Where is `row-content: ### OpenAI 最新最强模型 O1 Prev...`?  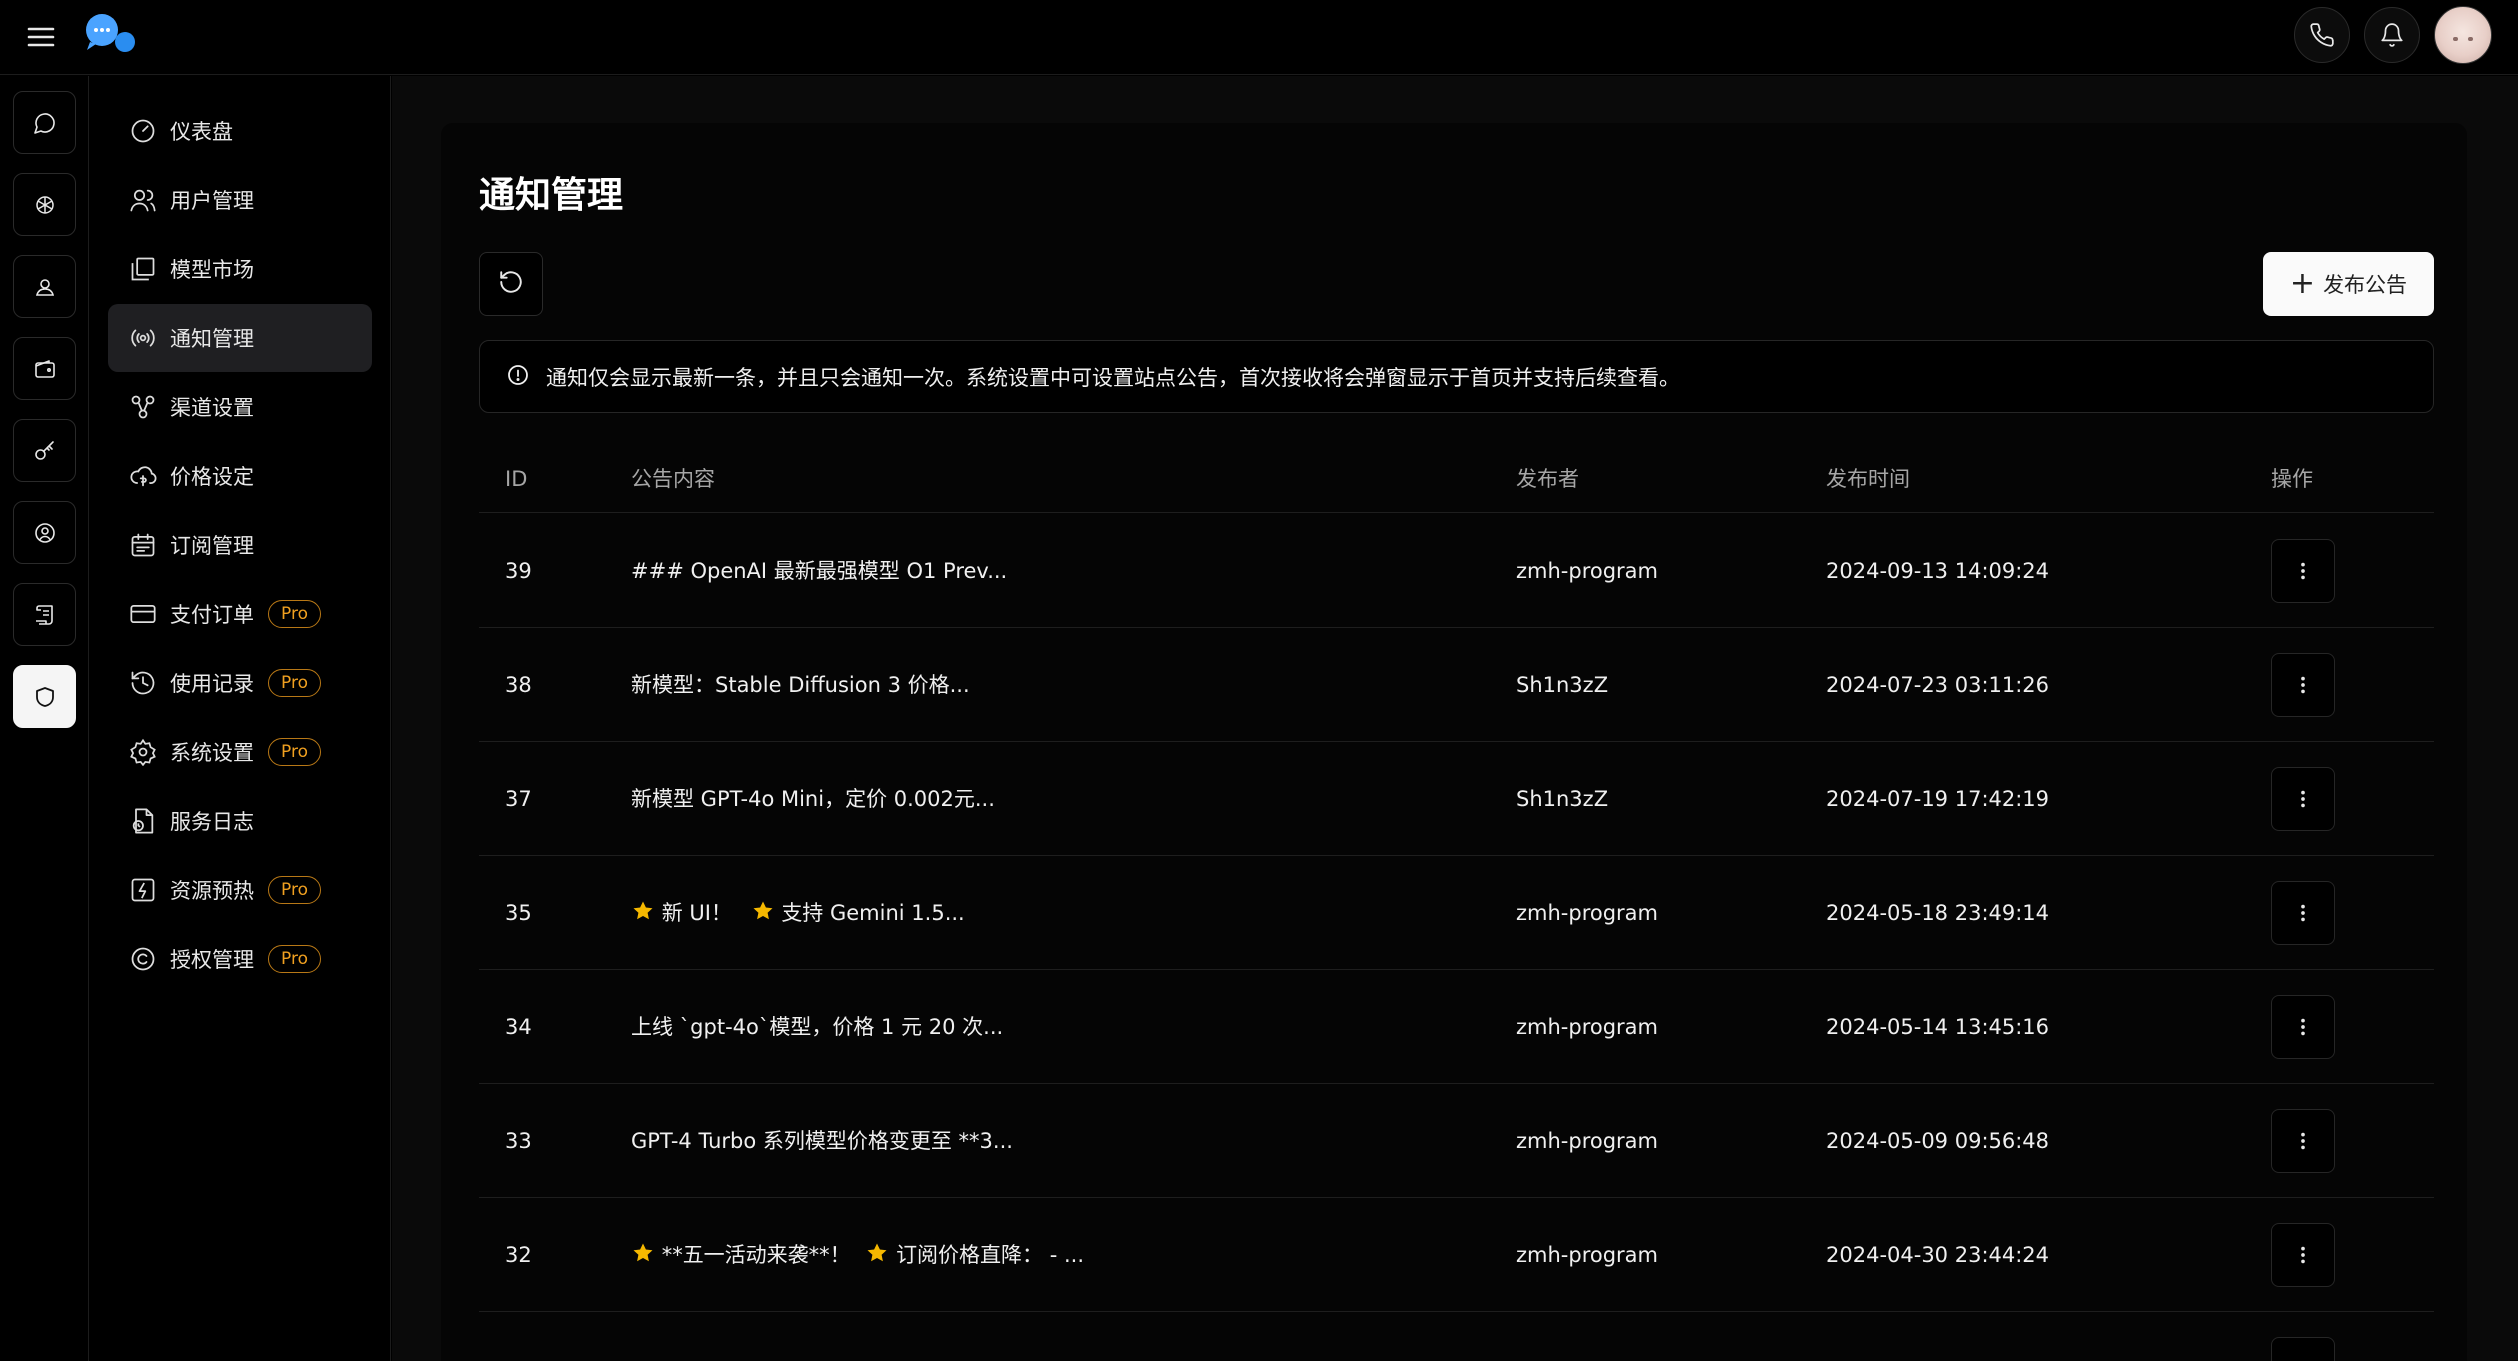
row-content: ### OpenAI 最新最强模型 O1 Prev... is located at coordinates (819, 571).